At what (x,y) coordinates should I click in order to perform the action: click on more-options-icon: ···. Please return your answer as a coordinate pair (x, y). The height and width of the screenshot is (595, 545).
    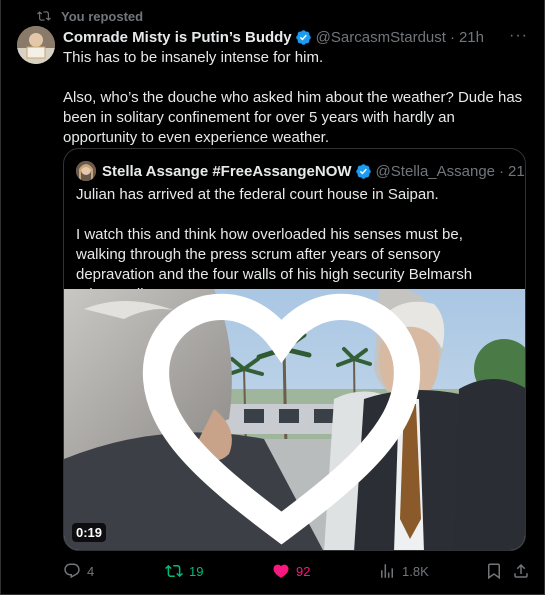
    Looking at the image, I should click on (518, 36).